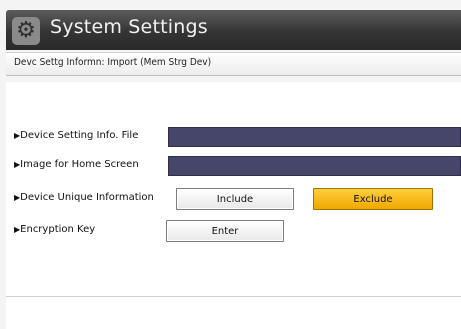  Describe the element at coordinates (76, 135) in the screenshot. I see `device-setting-file-label: ▶Device Setting Info. File` at that location.